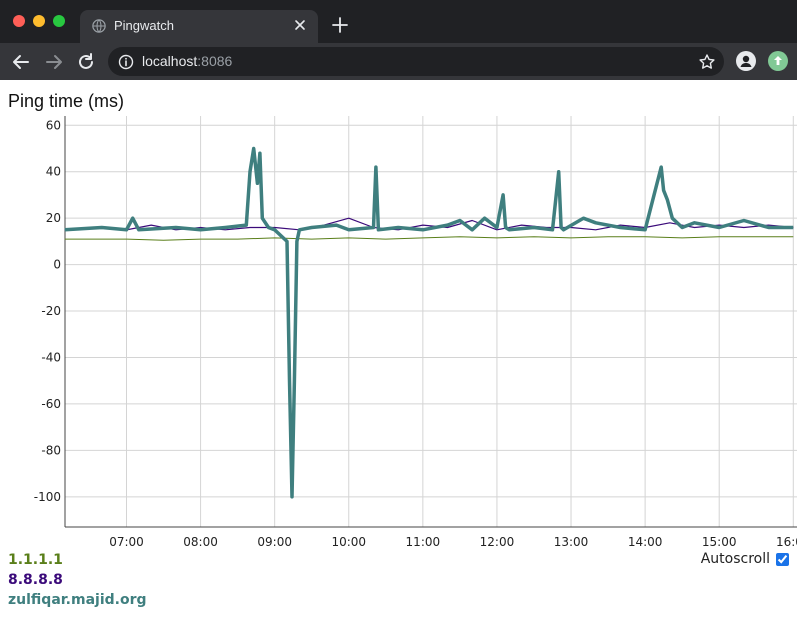  Describe the element at coordinates (735, 559) in the screenshot. I see `autoscroll-label: Autoscroll` at that location.